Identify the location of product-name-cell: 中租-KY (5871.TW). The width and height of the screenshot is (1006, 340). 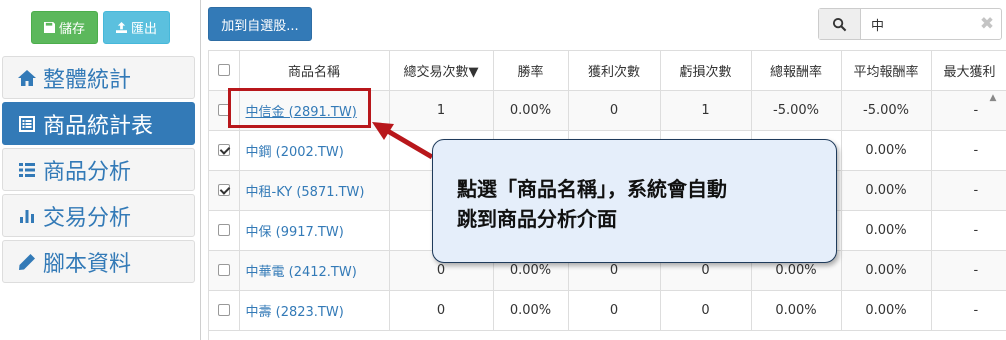
(314, 190).